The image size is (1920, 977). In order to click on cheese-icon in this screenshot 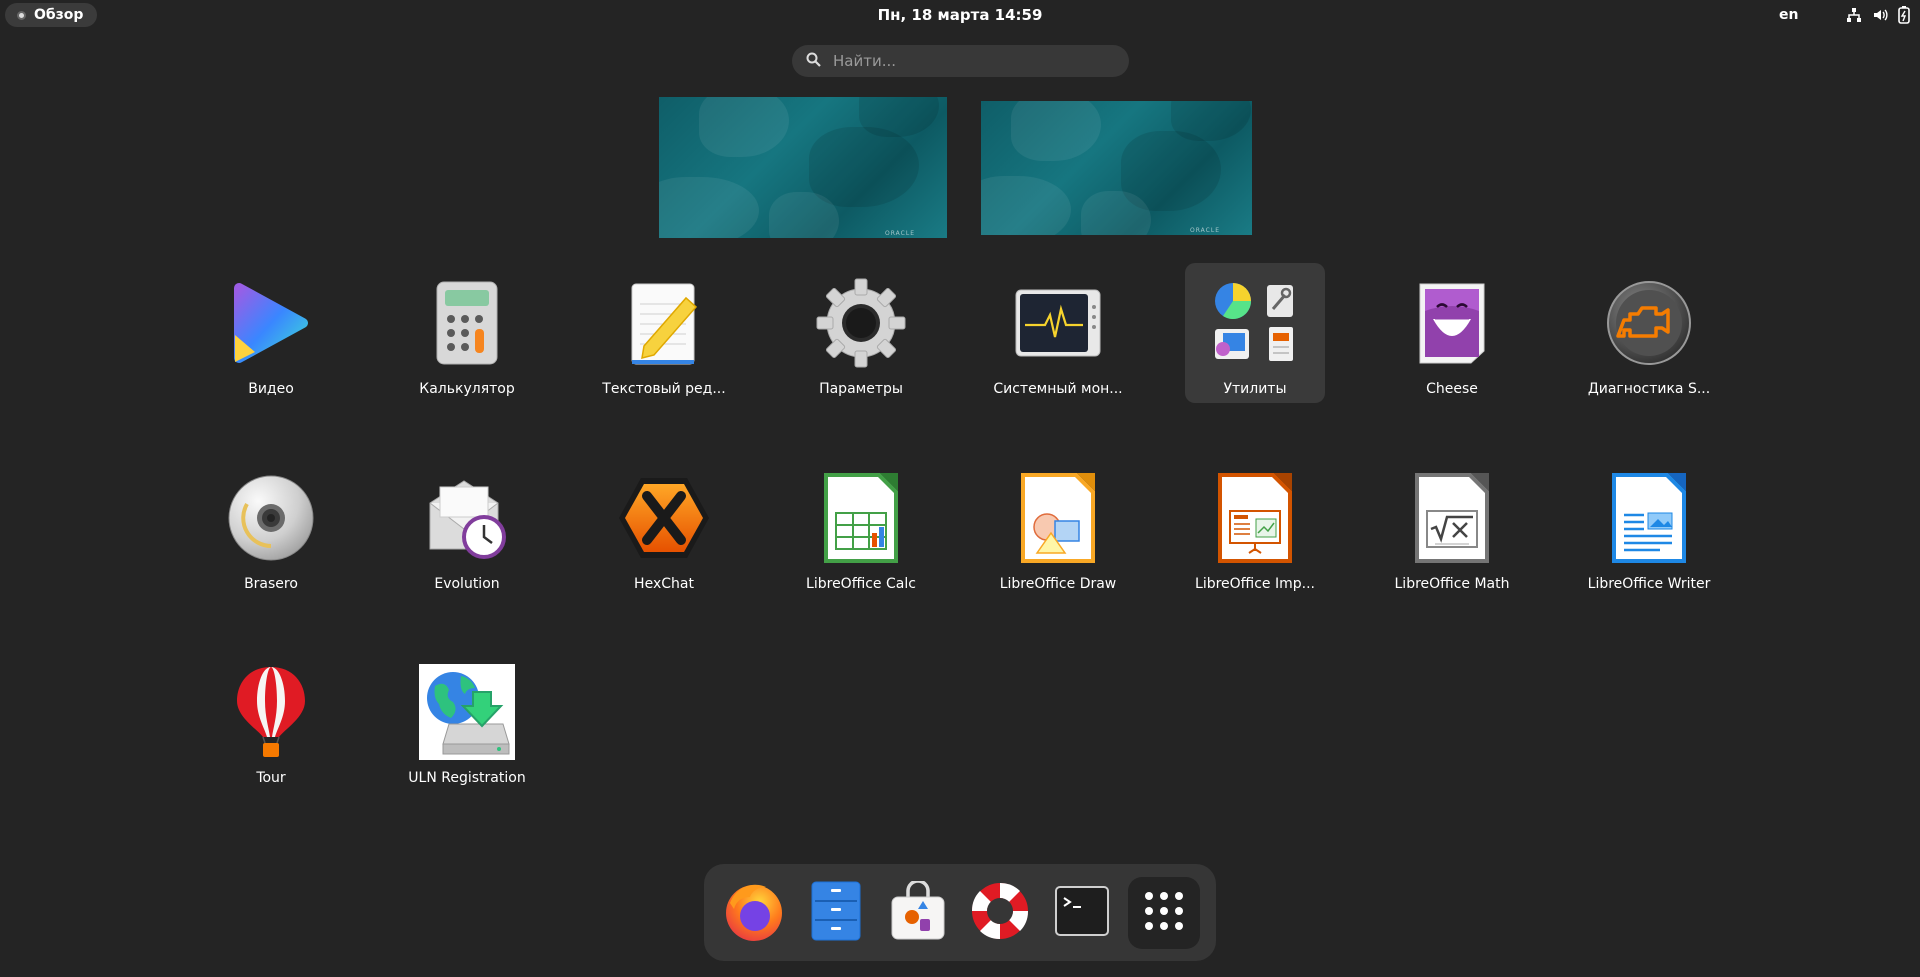, I will do `click(1452, 323)`.